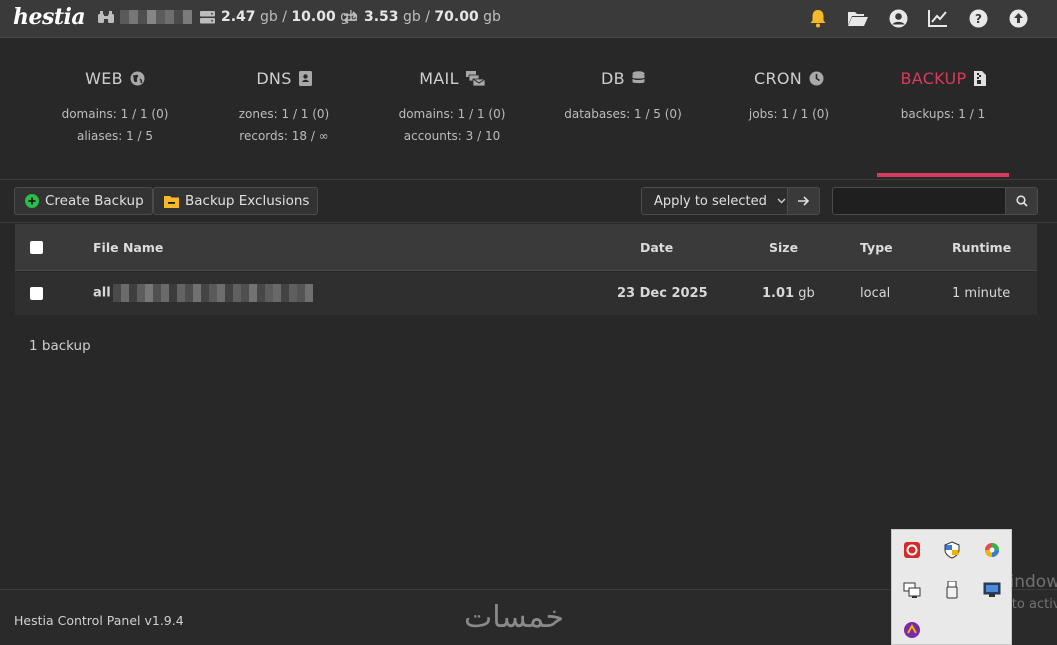 The height and width of the screenshot is (645, 1057). I want to click on search-button, so click(1021, 201).